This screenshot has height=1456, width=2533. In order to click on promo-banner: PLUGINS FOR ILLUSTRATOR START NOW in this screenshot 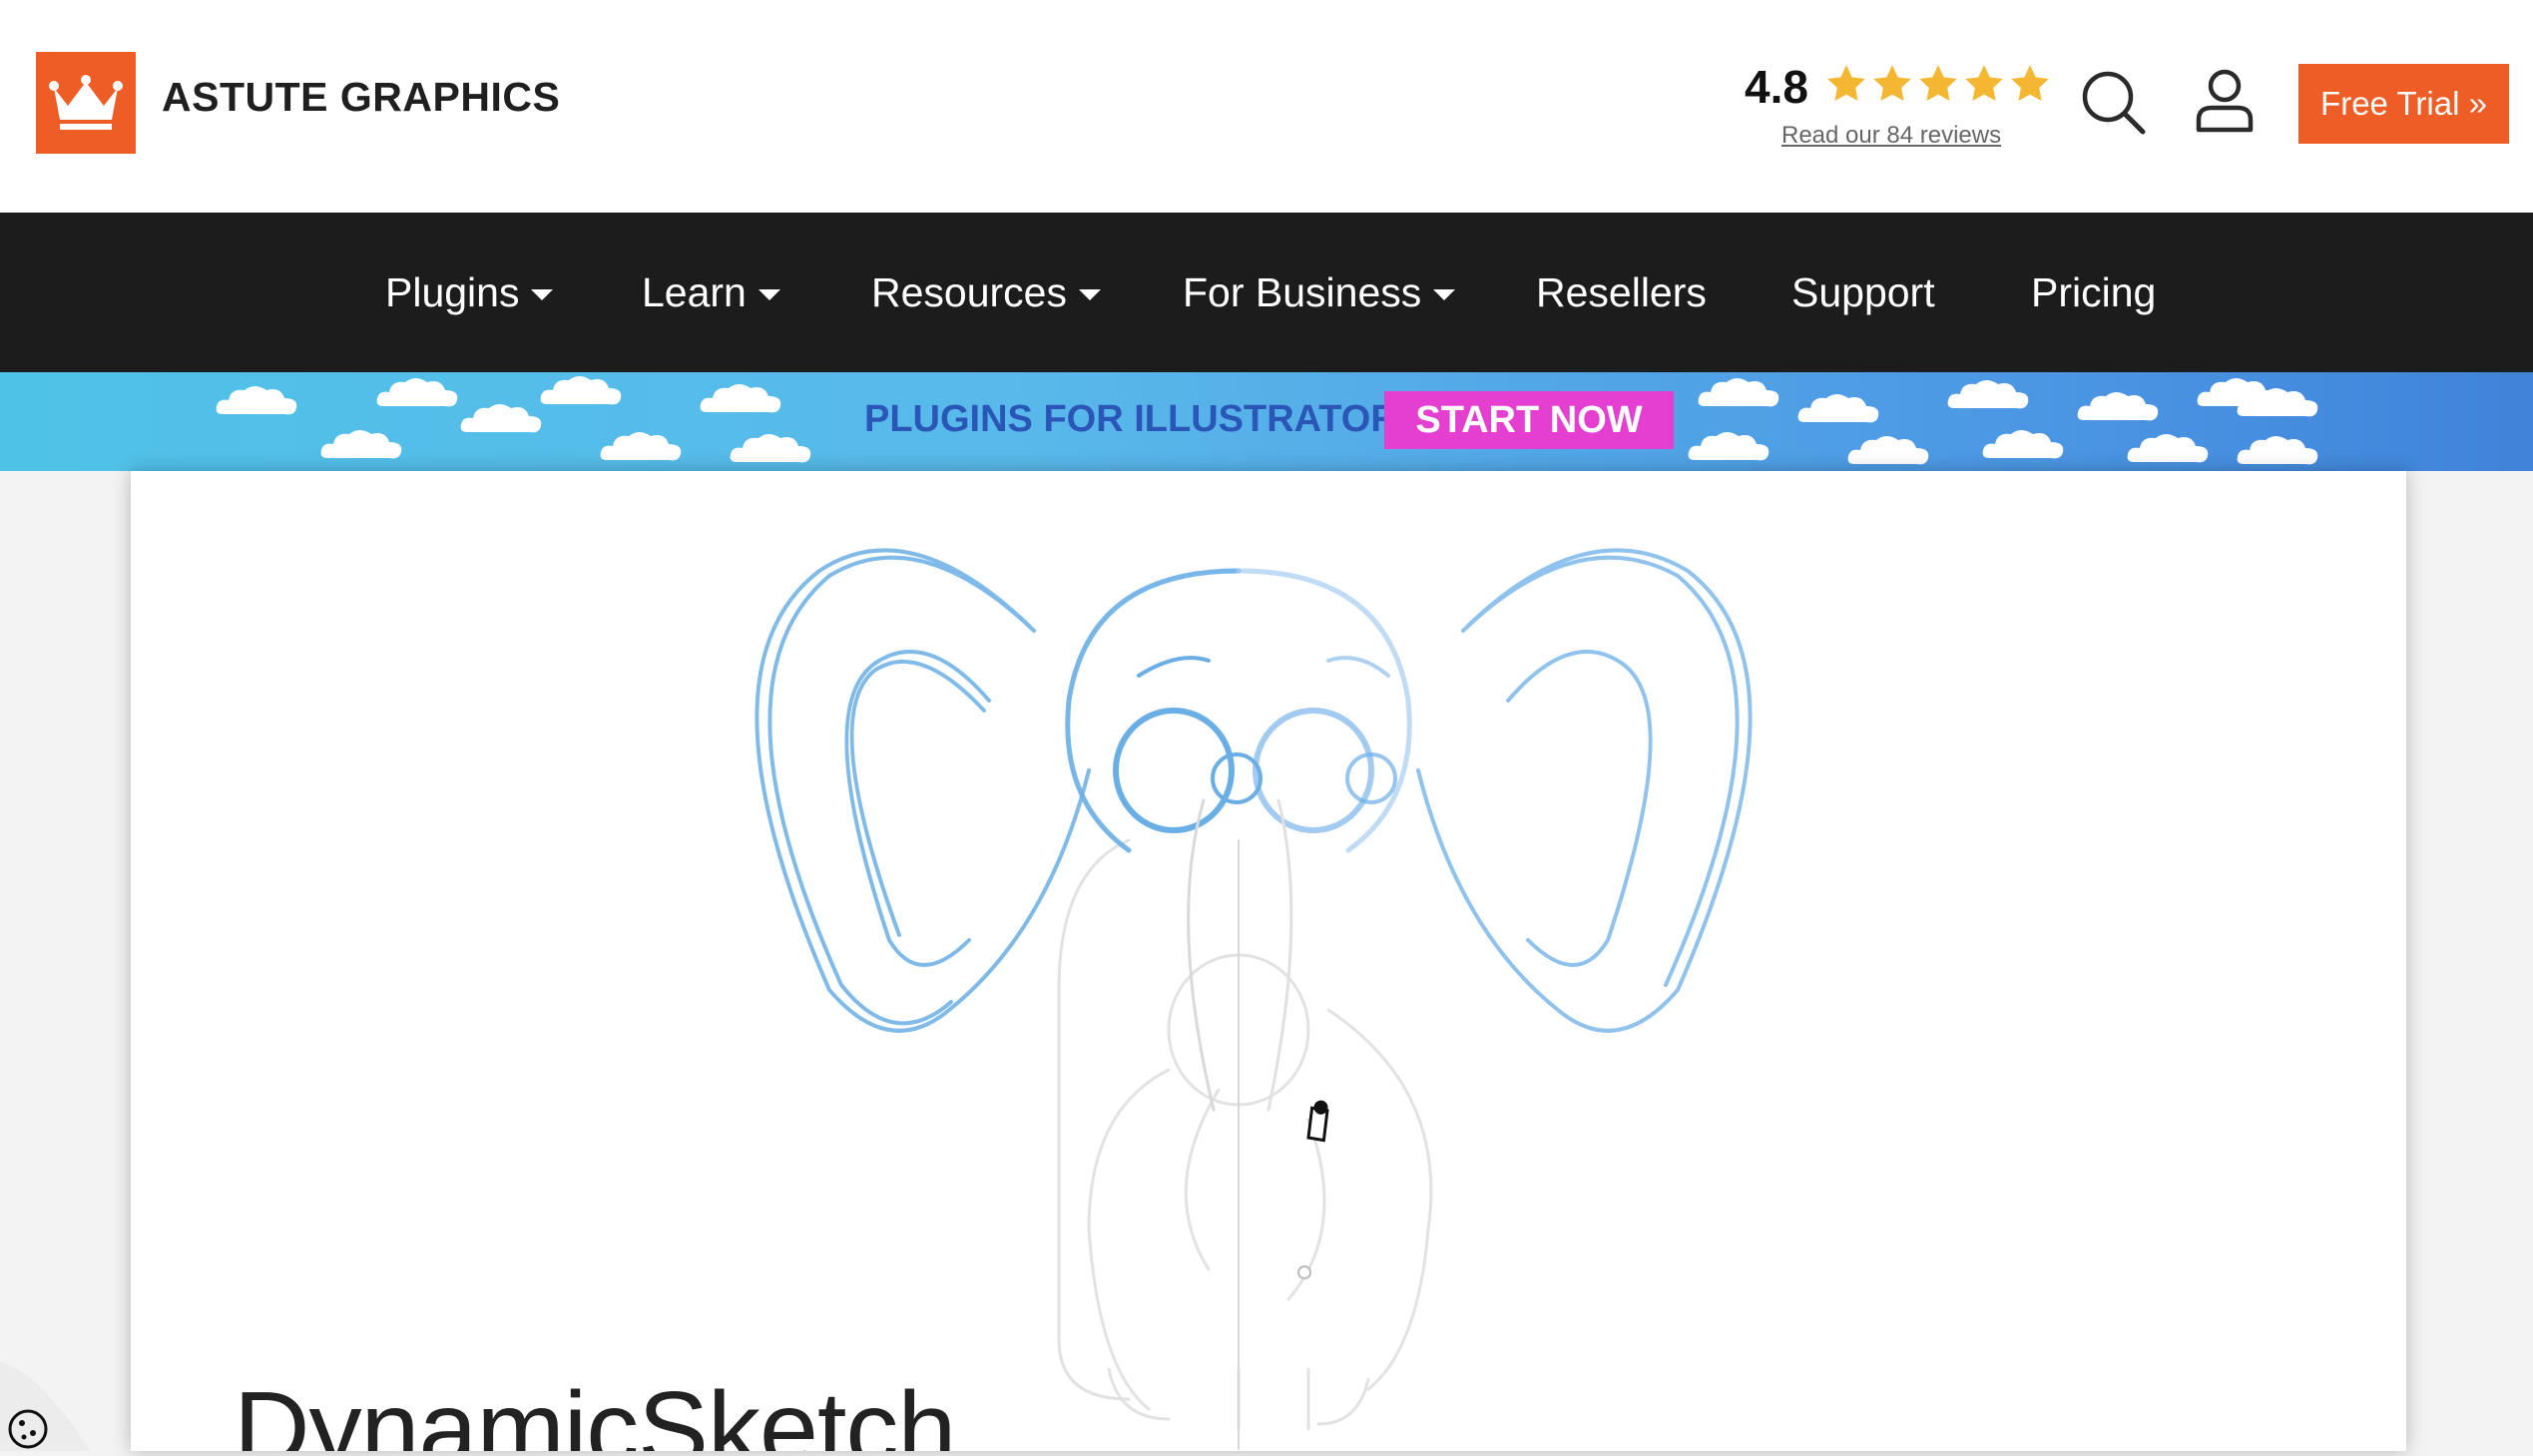, I will do `click(1266, 421)`.